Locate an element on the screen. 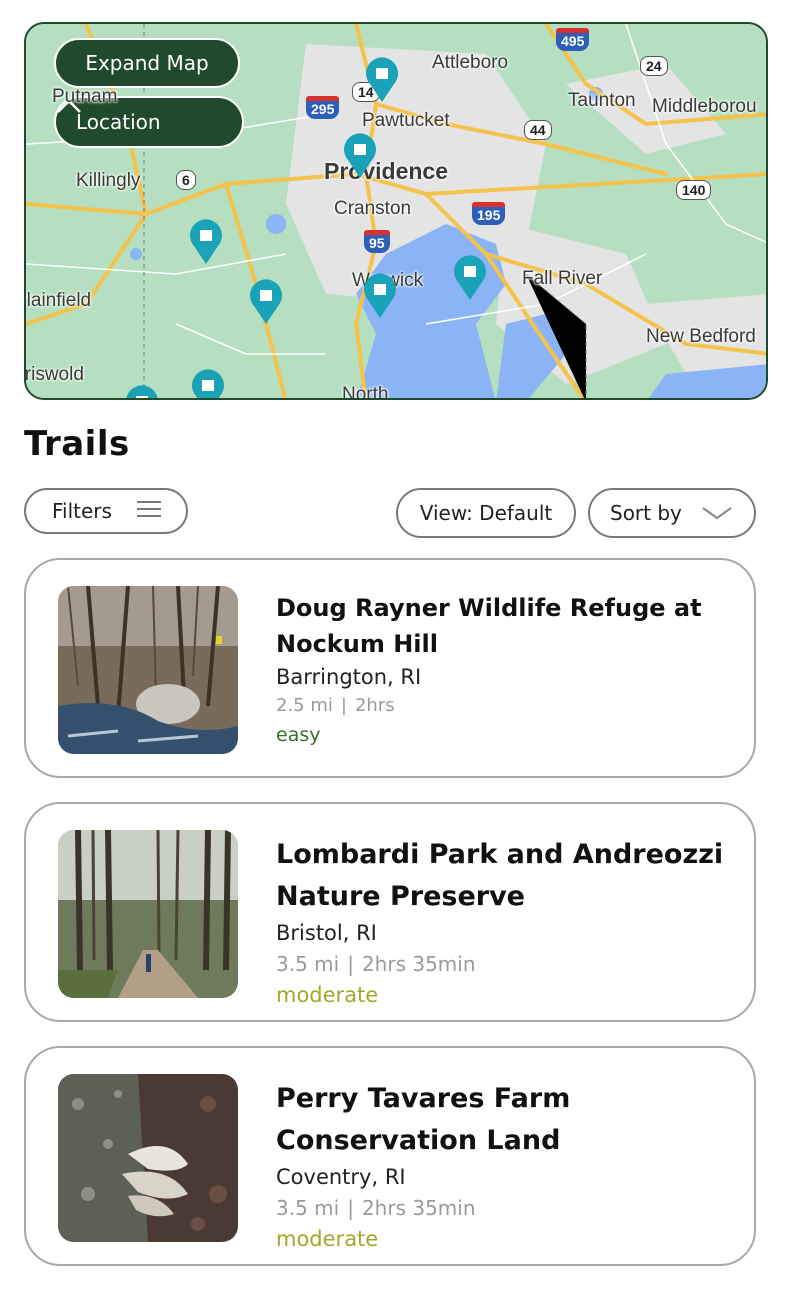 The height and width of the screenshot is (1296, 786). map-place-label: North is located at coordinates (365, 392).